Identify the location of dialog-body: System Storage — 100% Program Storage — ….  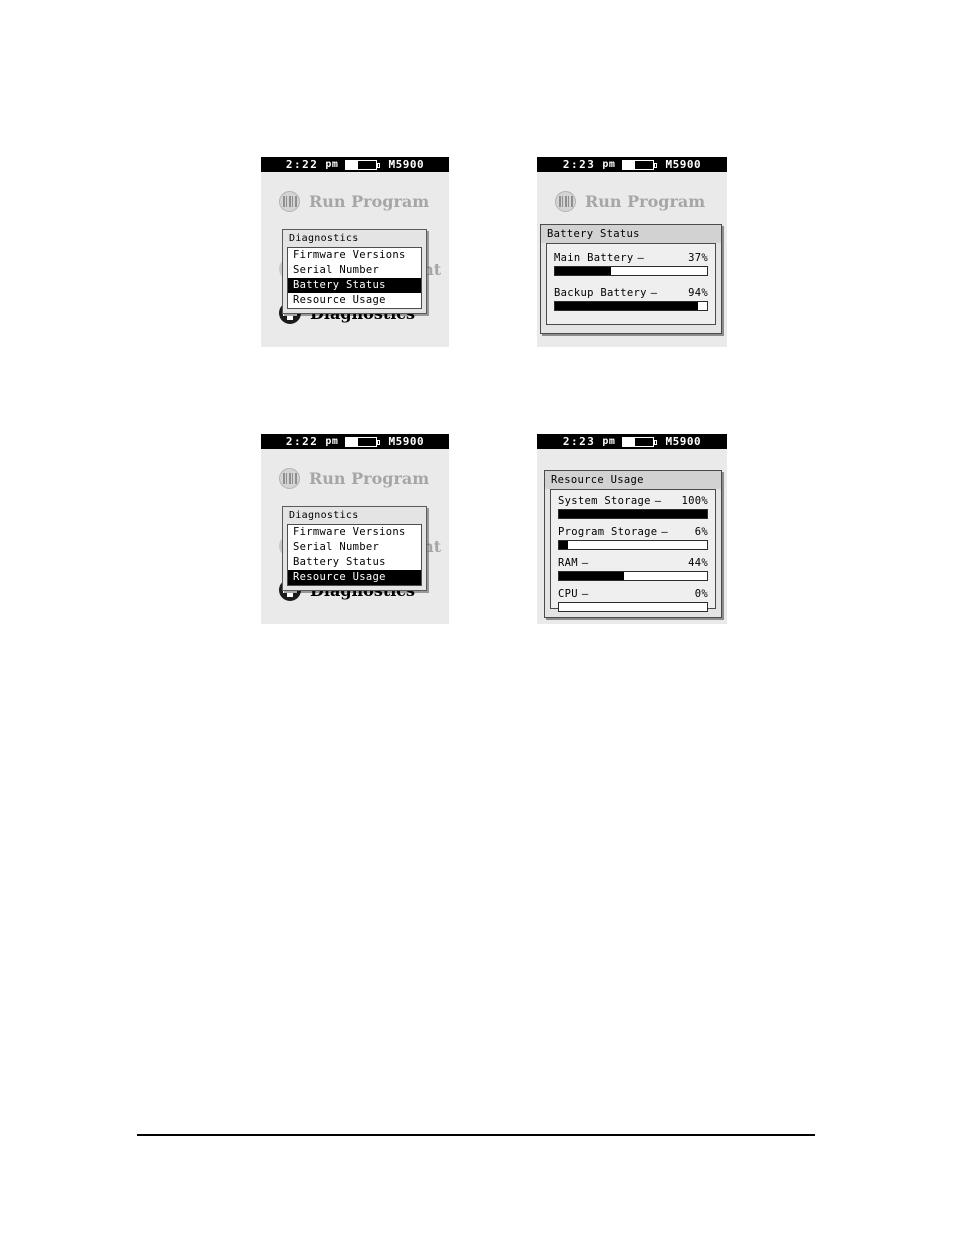
(633, 550).